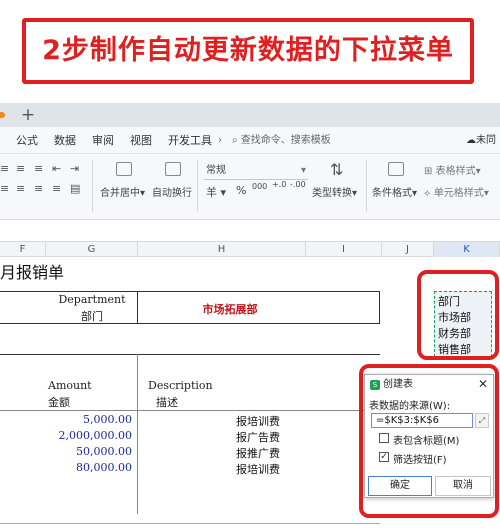 The height and width of the screenshot is (532, 500). Describe the element at coordinates (38, 168) in the screenshot. I see `align-bottom-icon: ≡` at that location.